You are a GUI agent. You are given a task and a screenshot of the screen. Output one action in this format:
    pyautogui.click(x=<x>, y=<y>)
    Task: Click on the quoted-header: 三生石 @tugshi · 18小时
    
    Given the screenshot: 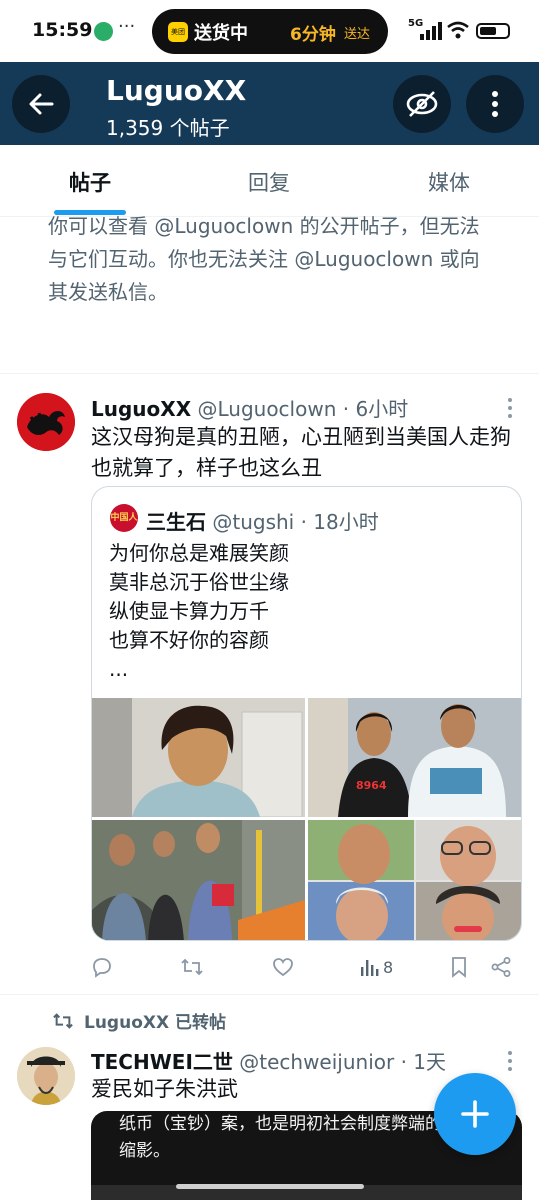 What is the action you would take?
    pyautogui.click(x=262, y=520)
    